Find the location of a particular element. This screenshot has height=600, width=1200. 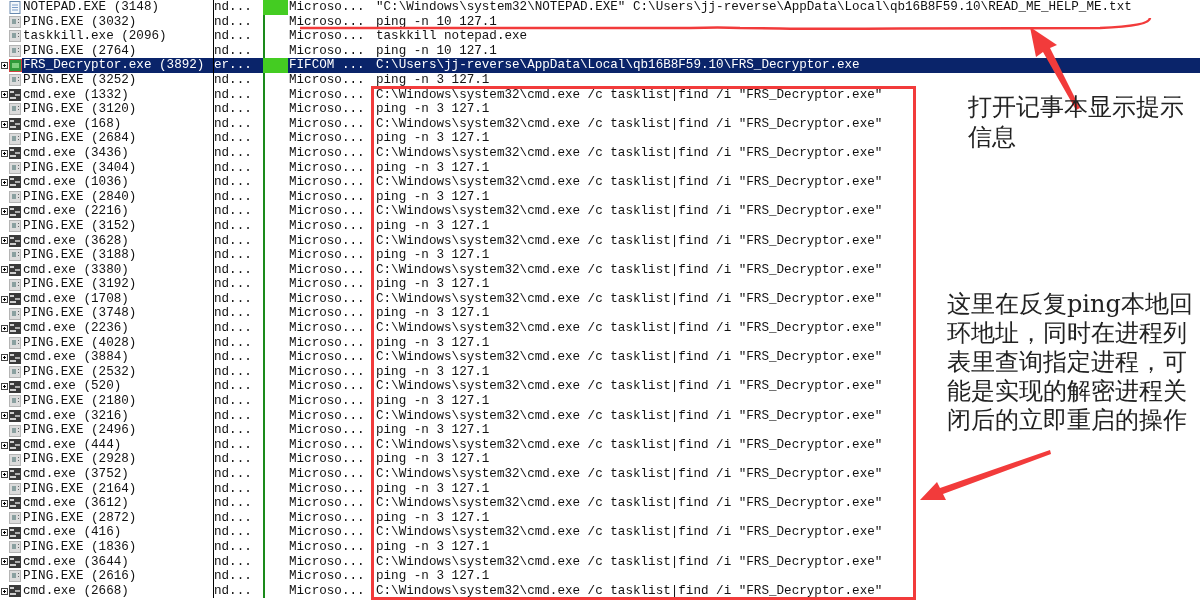

table-row: cmd.exe (2236) nd... Microso... C:\Windows\system32\cmd.exe /c tasklist|find /i "FRS_Decryptor.exe" is located at coordinates (452, 328).